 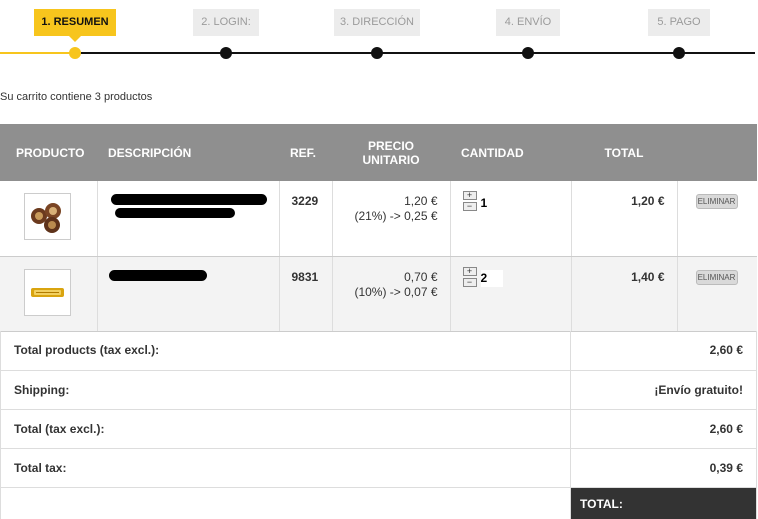 I want to click on header-unit-price: PRECIO UNITARIO, so click(x=391, y=152).